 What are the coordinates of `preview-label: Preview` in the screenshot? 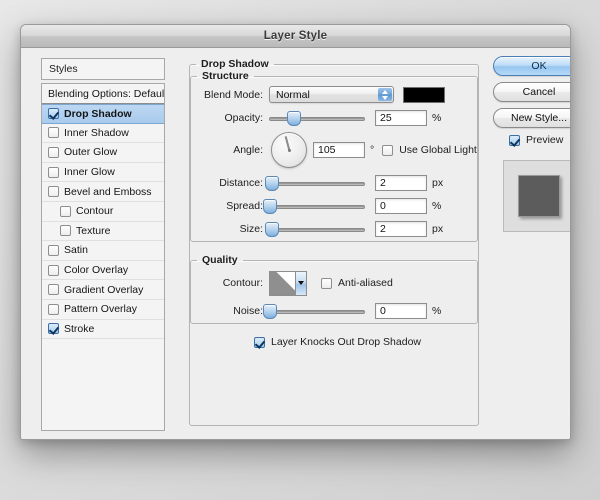 It's located at (545, 140).